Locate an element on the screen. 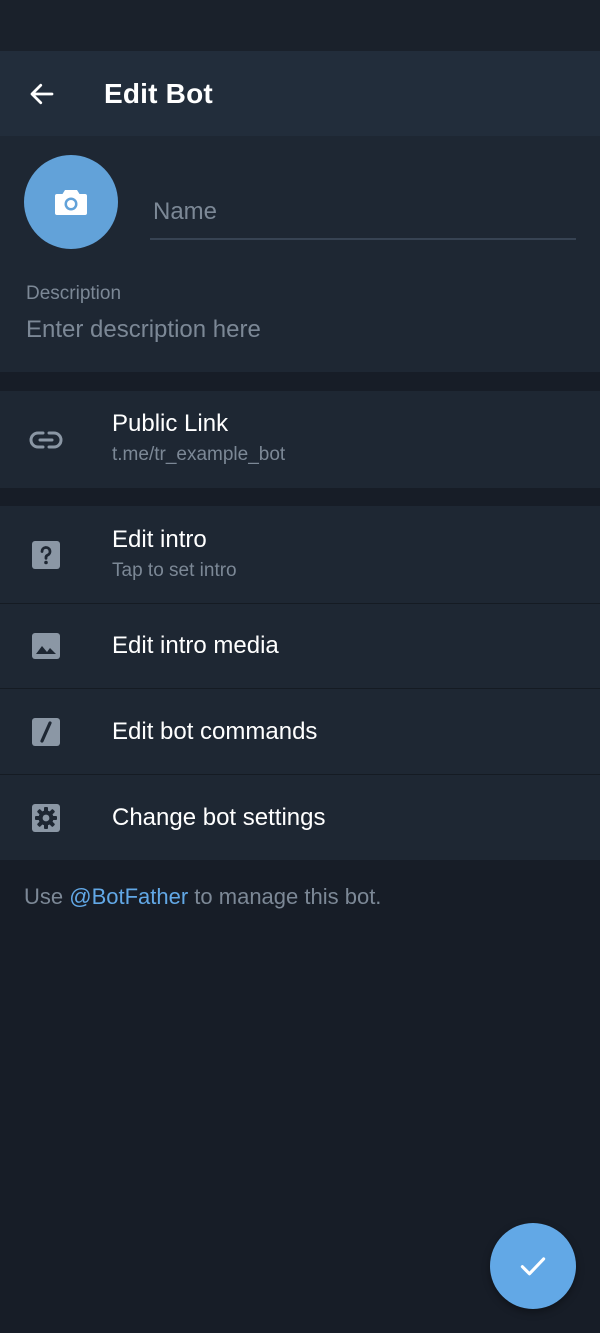 The height and width of the screenshot is (1333, 600). name-field is located at coordinates (363, 210).